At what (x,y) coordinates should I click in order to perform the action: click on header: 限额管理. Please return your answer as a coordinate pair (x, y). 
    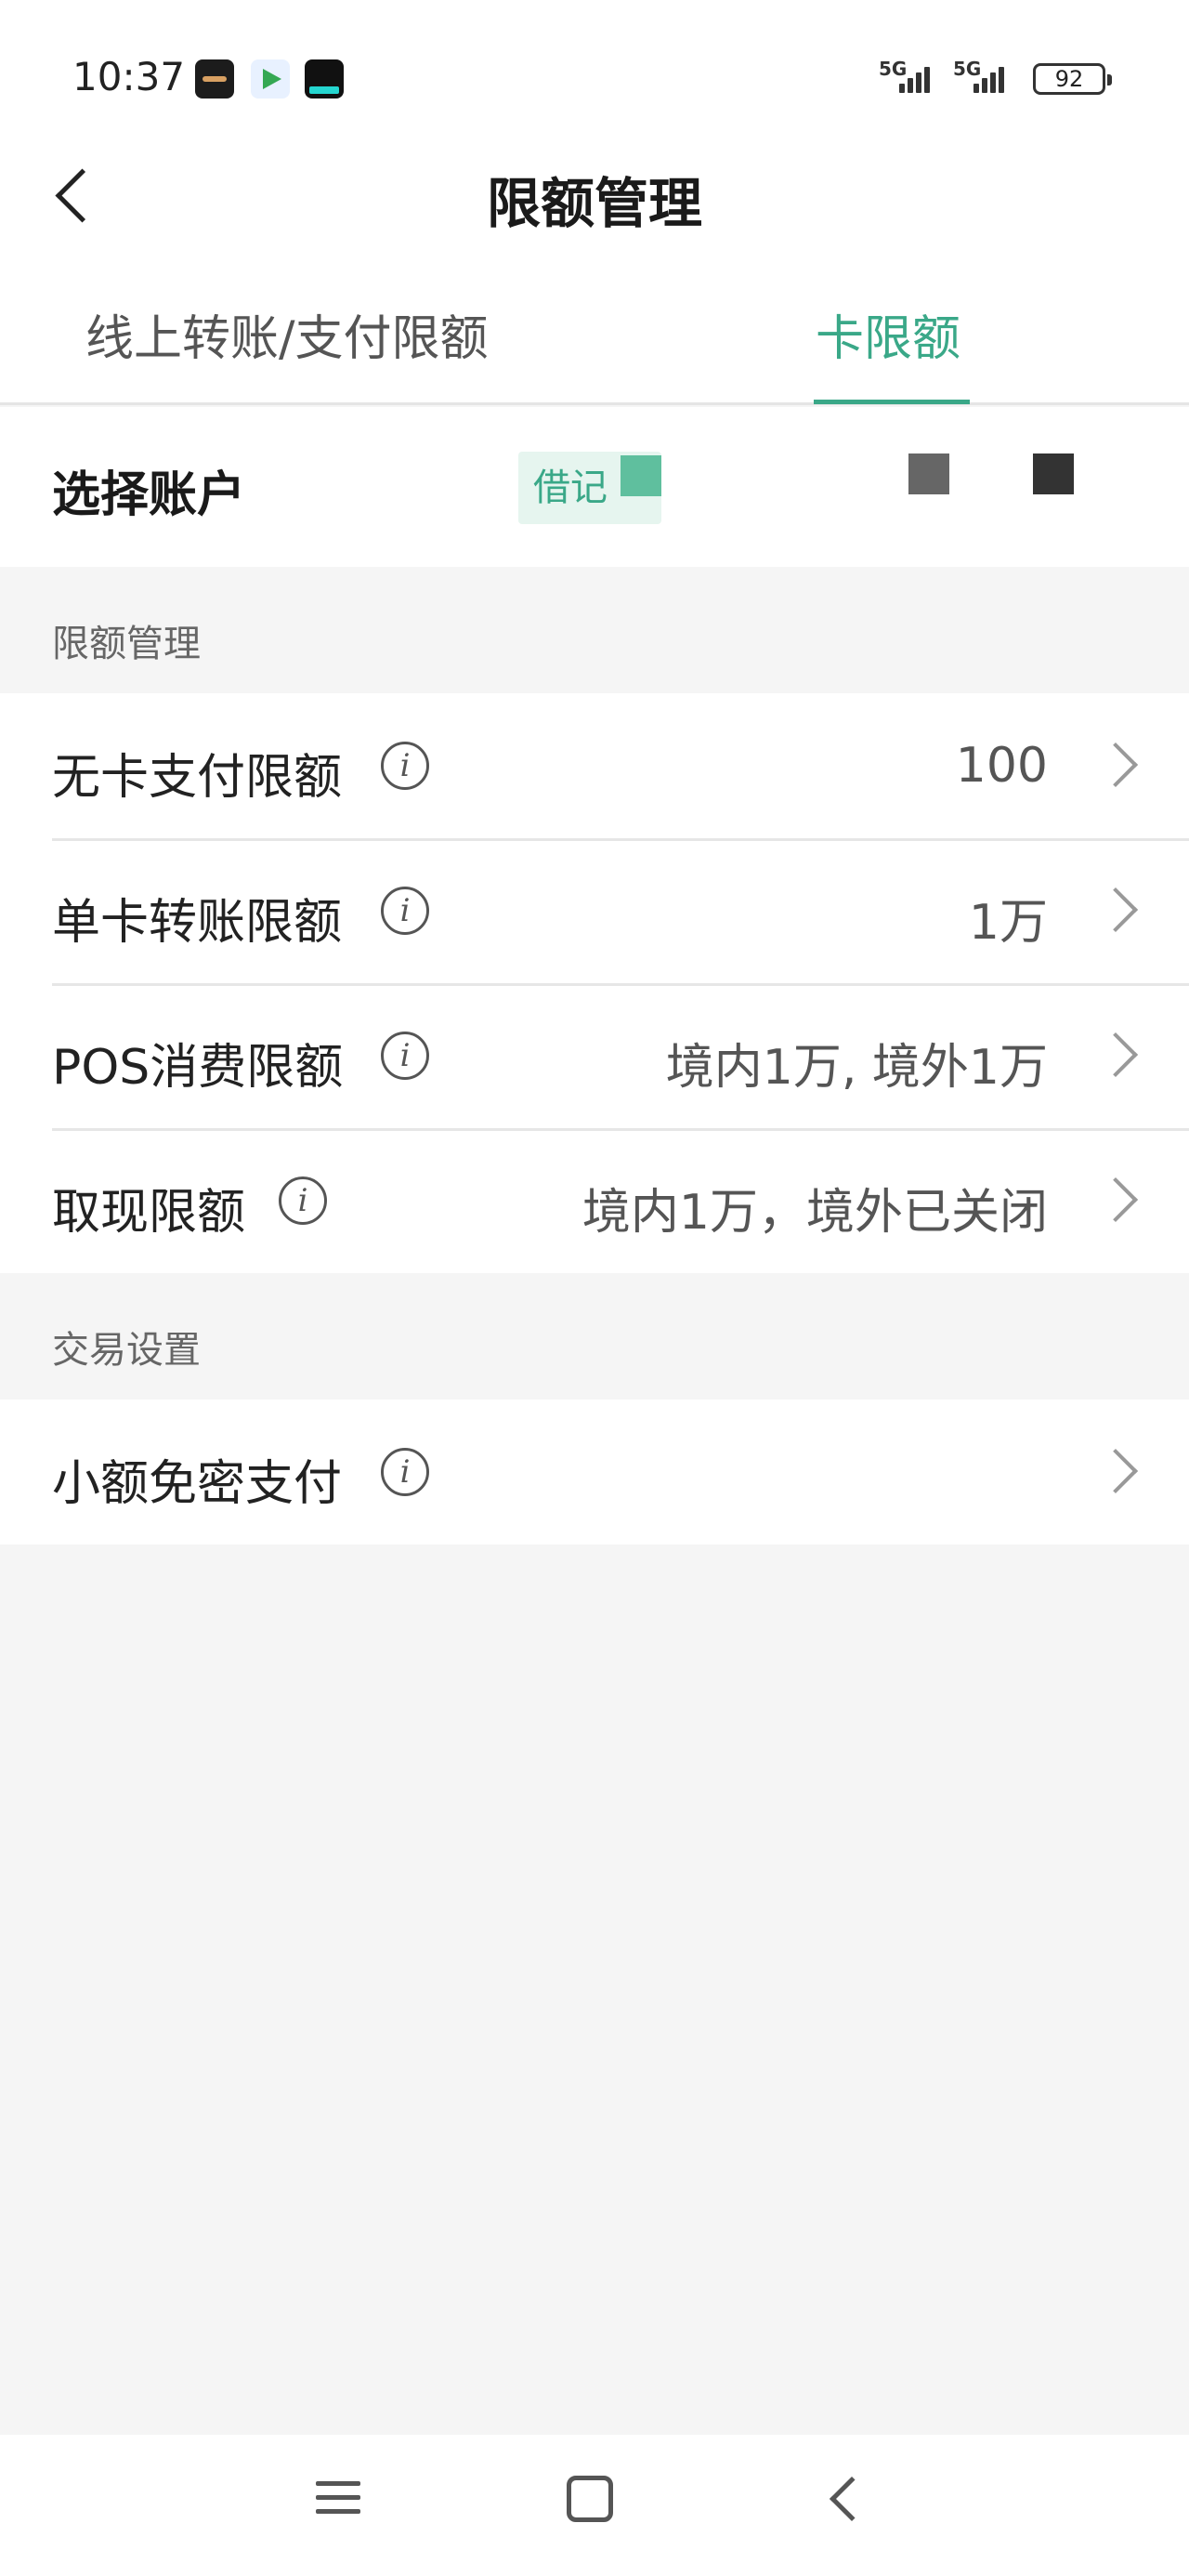
    Looking at the image, I should click on (594, 195).